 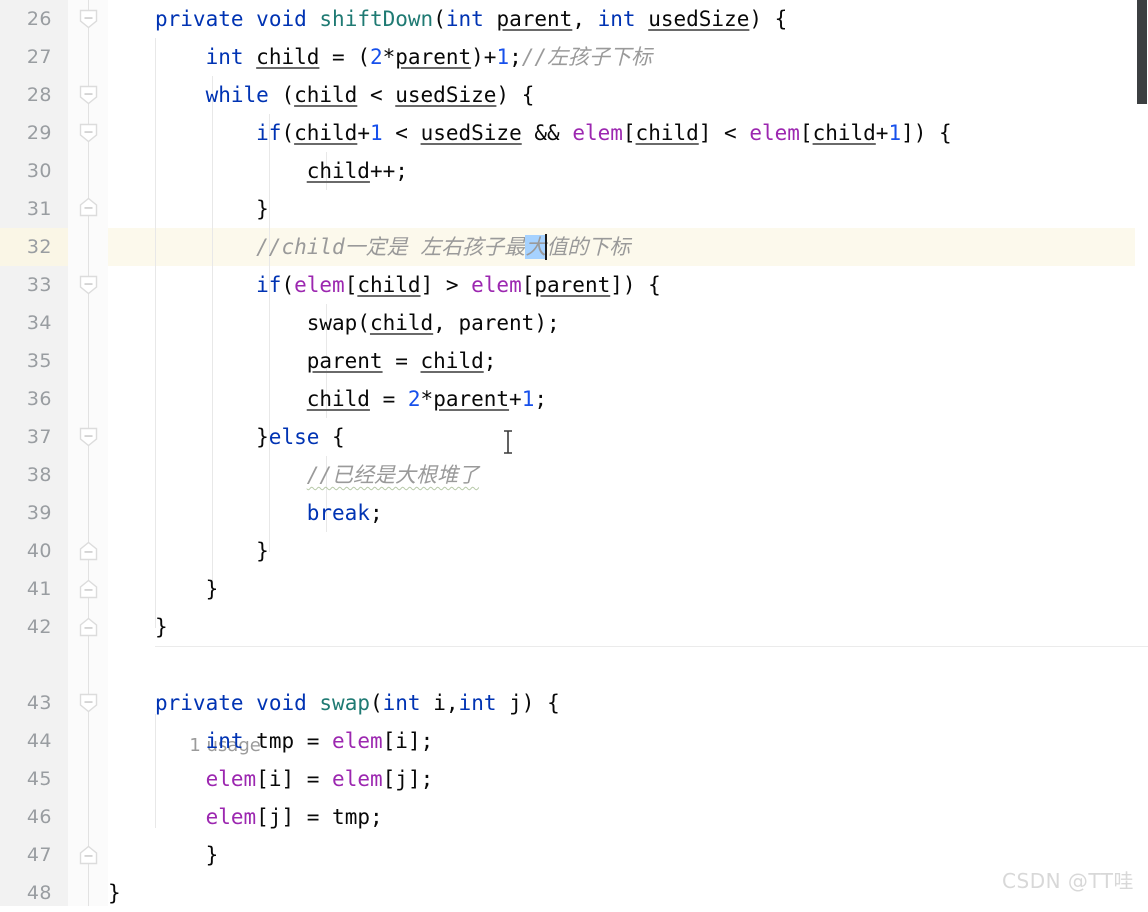 I want to click on keyword-token: while, so click(x=237, y=95).